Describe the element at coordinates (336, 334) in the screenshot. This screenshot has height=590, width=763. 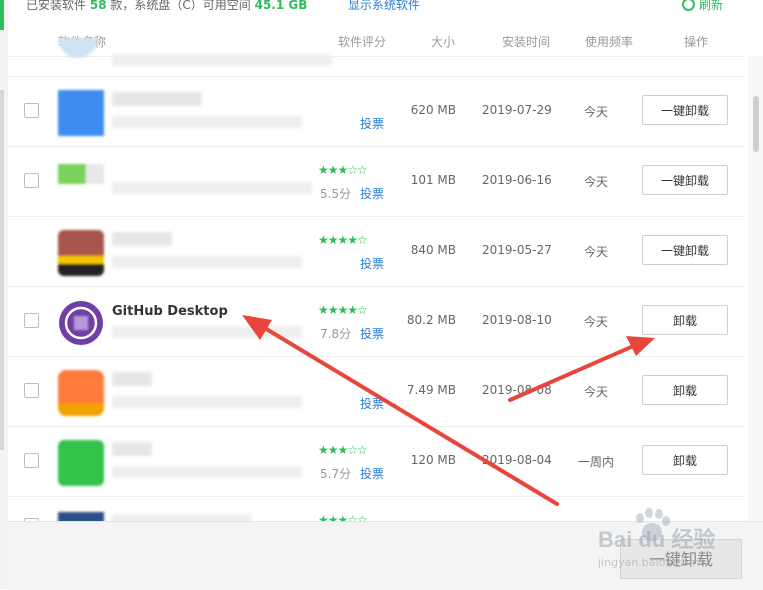
I see `score-text: 7.8分` at that location.